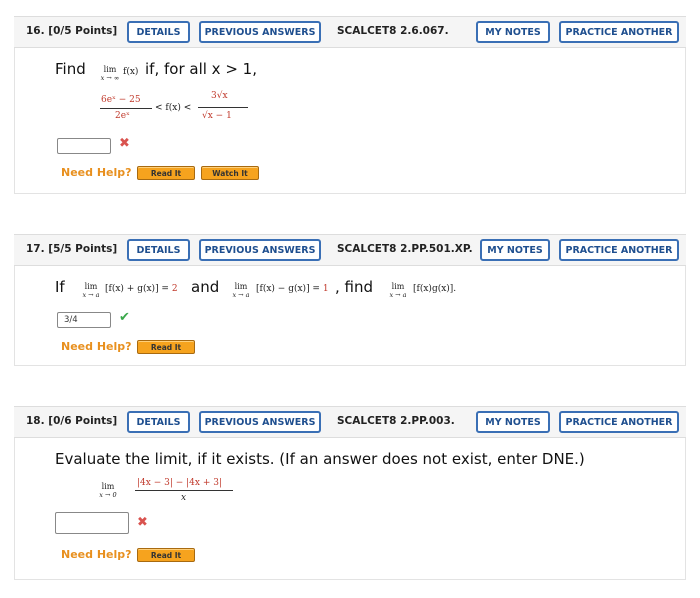 The height and width of the screenshot is (598, 700). I want to click on q18-need-help-label: Need Help?, so click(96, 554).